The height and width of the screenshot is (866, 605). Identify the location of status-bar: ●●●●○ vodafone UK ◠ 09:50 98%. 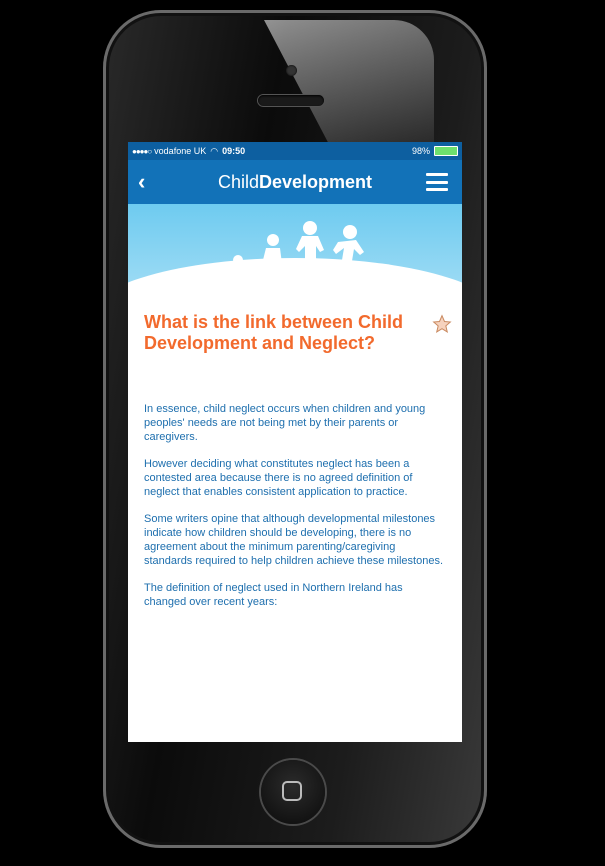
(295, 151).